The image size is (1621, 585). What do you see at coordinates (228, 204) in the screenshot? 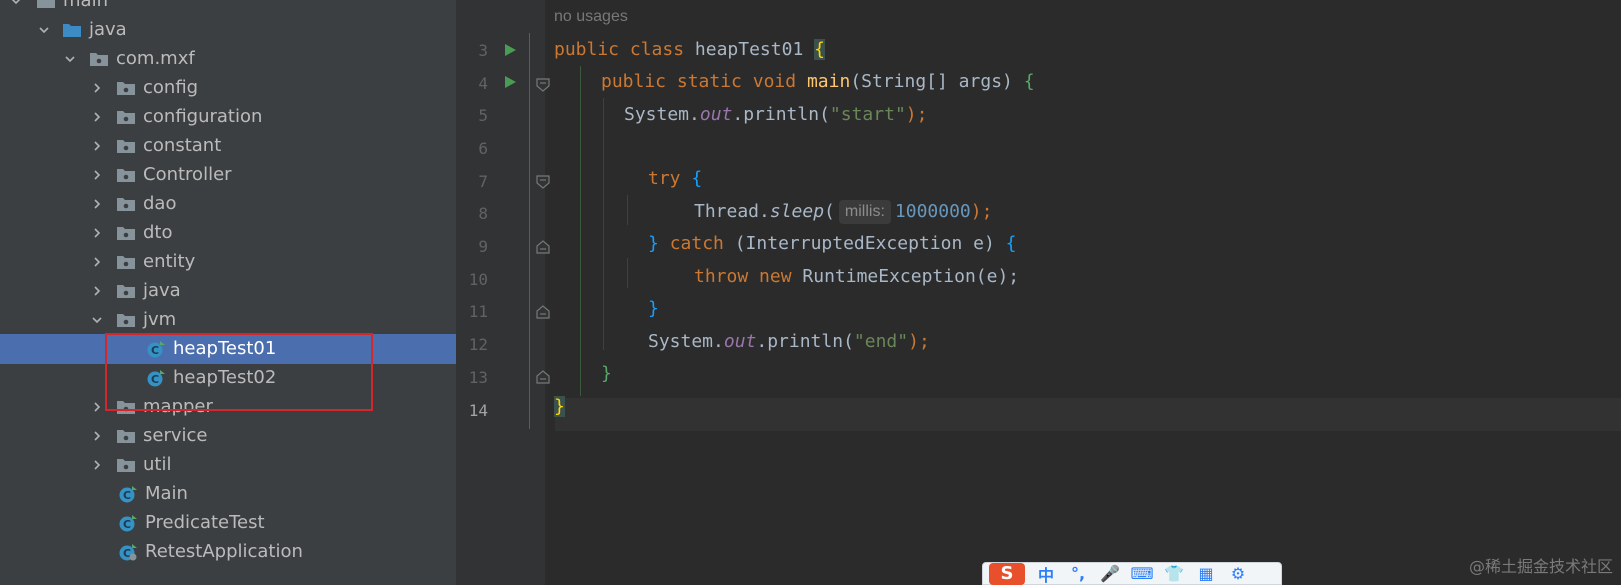
I see `tree-item-dao: dao` at bounding box center [228, 204].